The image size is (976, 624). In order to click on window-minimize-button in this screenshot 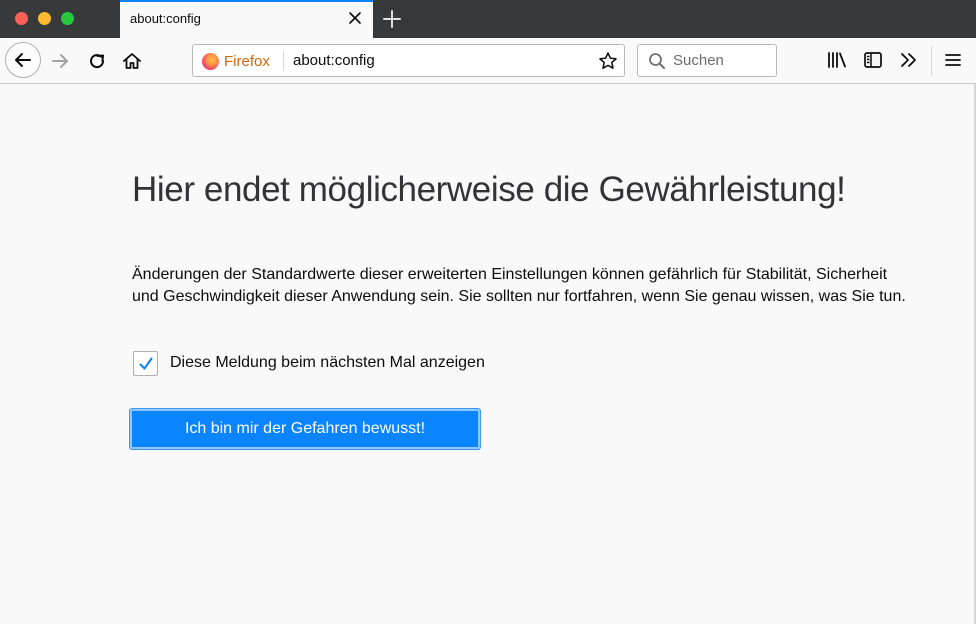, I will do `click(44, 18)`.